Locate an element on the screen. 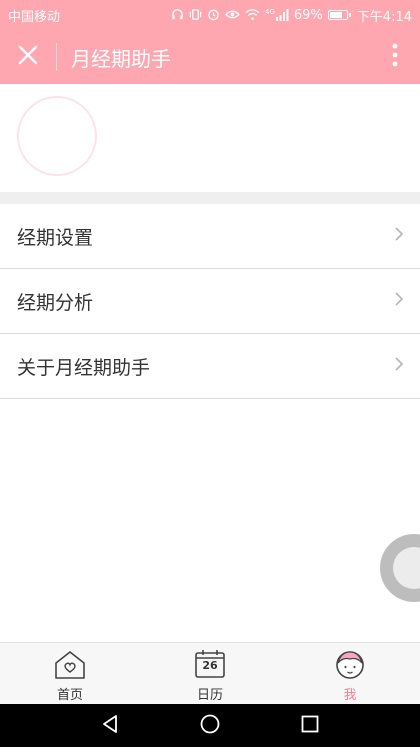 The width and height of the screenshot is (420, 747). menu-item-period-analysis: 经期分析 is located at coordinates (210, 301).